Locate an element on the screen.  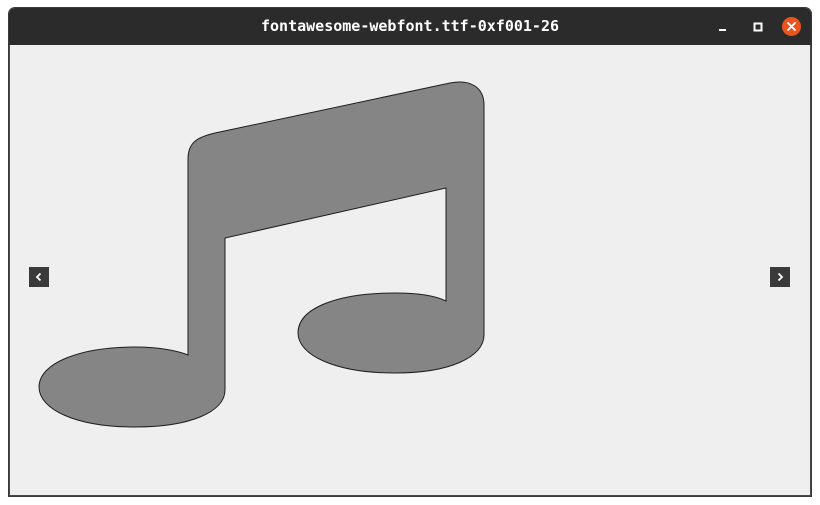
maximize-button is located at coordinates (757, 26).